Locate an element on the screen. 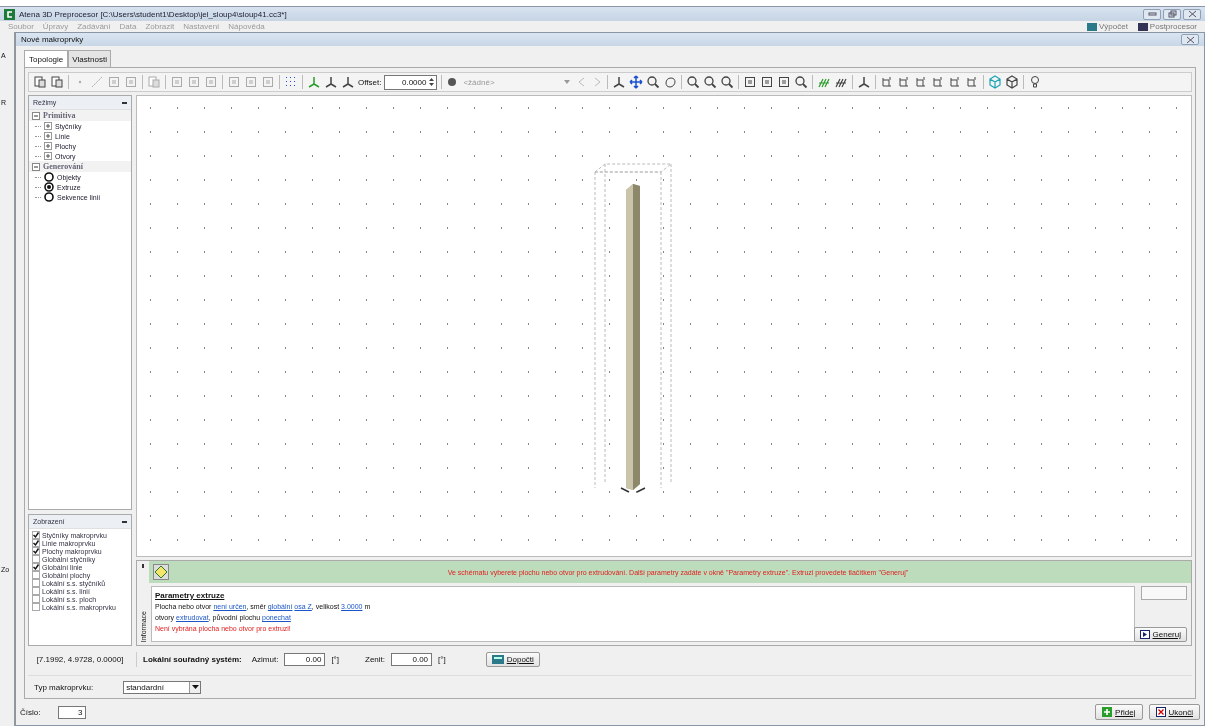 Image resolution: width=1205 pixels, height=726 pixels. plus-icon is located at coordinates (1107, 712).